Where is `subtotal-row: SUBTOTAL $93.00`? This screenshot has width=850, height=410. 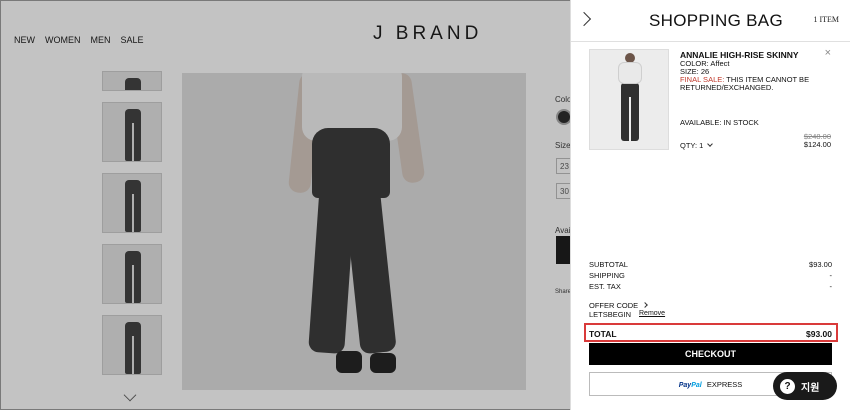
subtotal-row: SUBTOTAL $93.00 is located at coordinates (710, 264).